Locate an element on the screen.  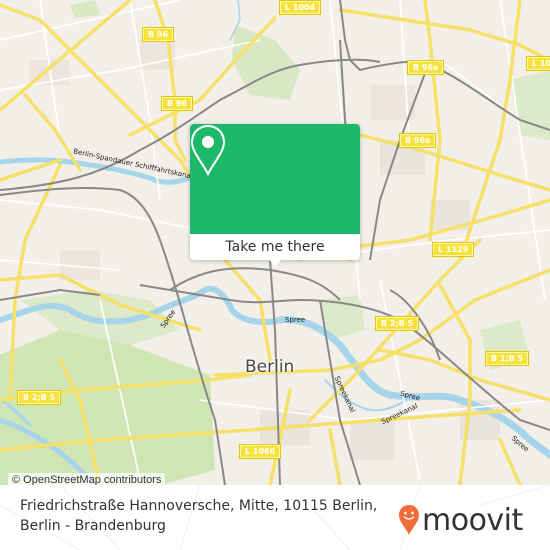
road-label-b96-mid: B 96 is located at coordinates (177, 103).